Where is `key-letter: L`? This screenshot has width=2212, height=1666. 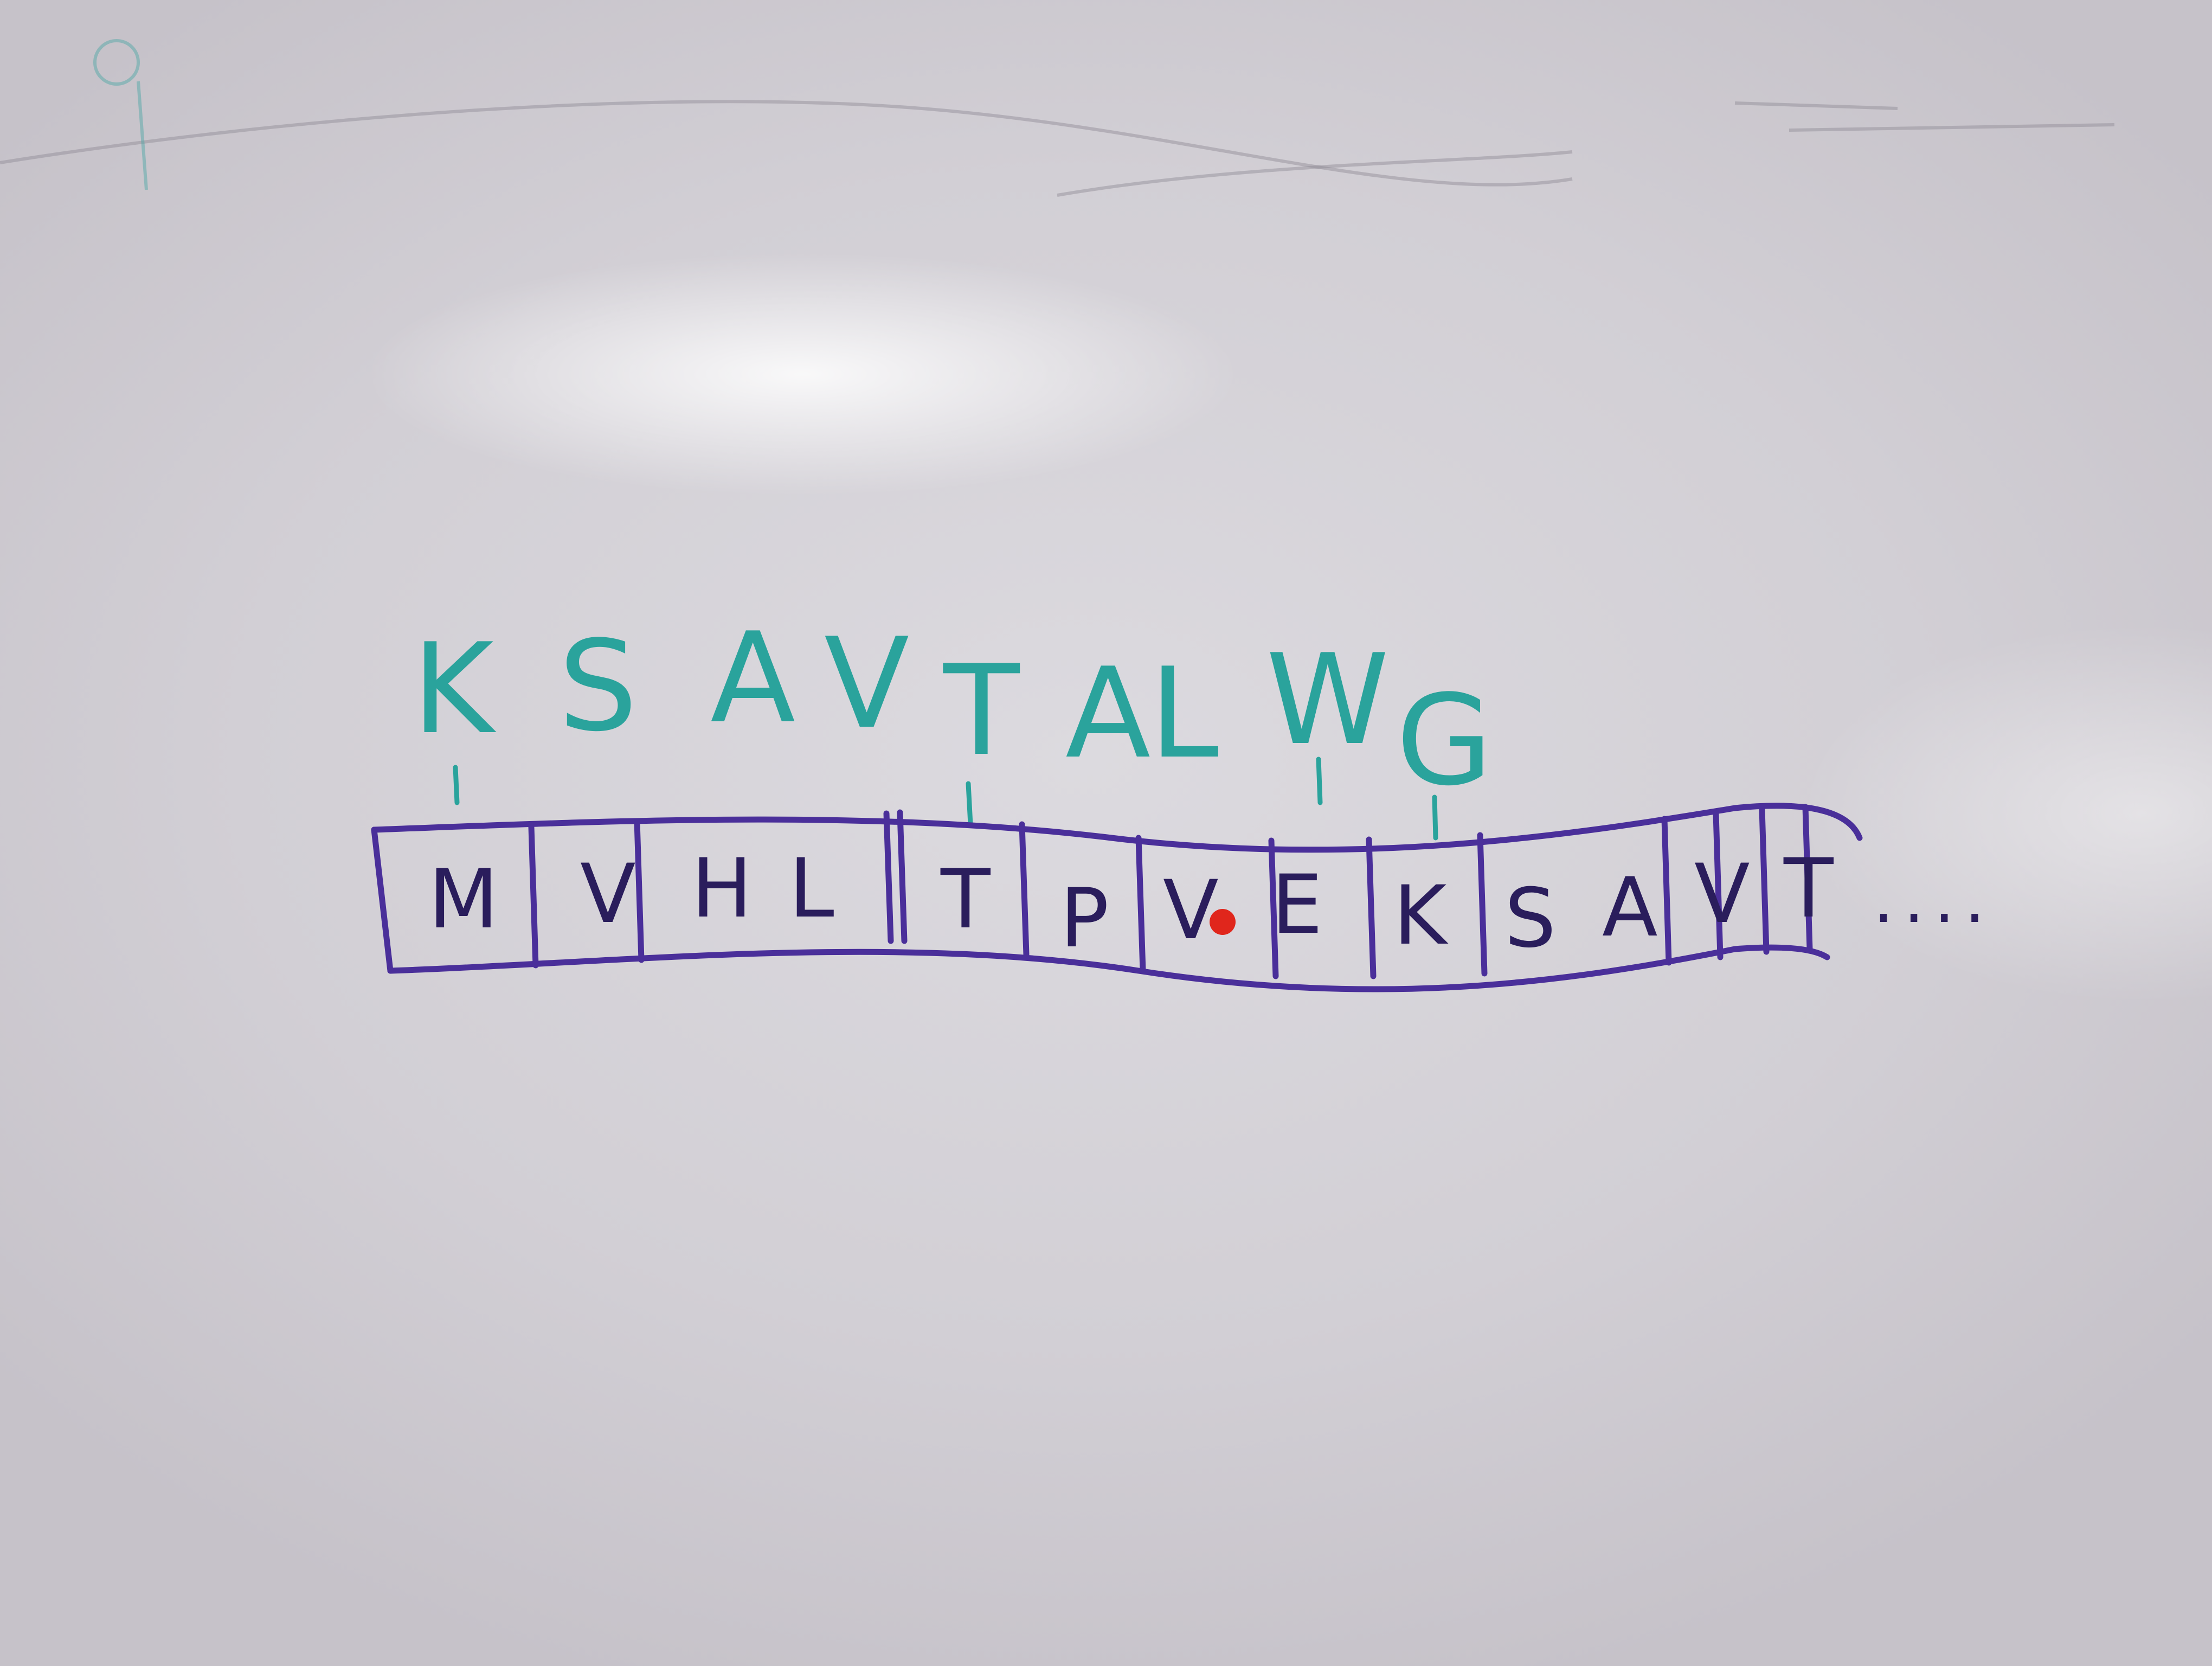
key-letter: L is located at coordinates (1184, 714).